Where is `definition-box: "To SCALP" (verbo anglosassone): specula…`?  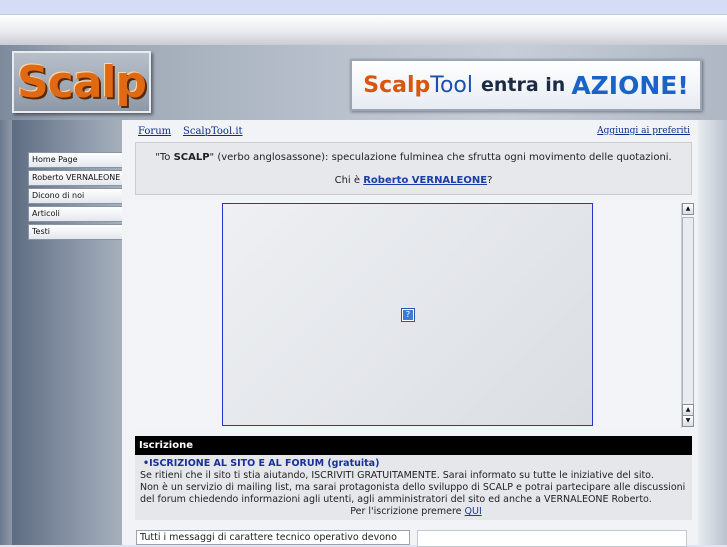 definition-box: "To SCALP" (verbo anglosassone): specula… is located at coordinates (413, 168).